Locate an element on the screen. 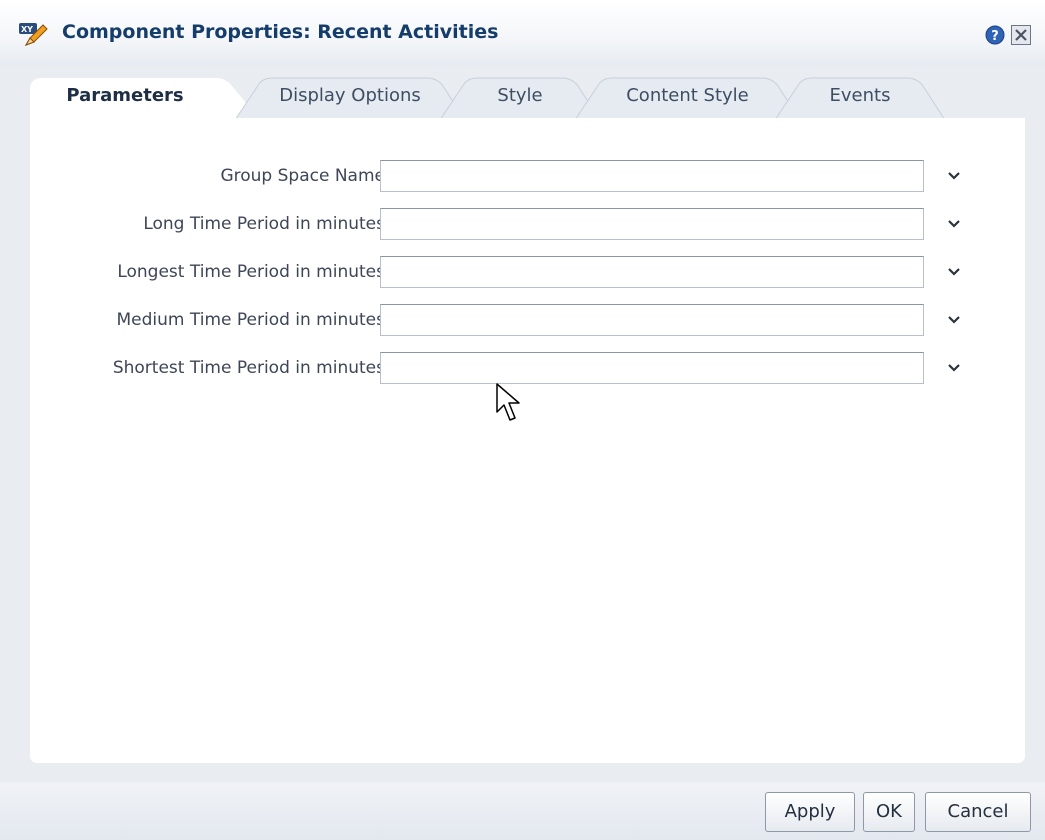 This screenshot has width=1045, height=840. tab-display-options: Display Options is located at coordinates (350, 98).